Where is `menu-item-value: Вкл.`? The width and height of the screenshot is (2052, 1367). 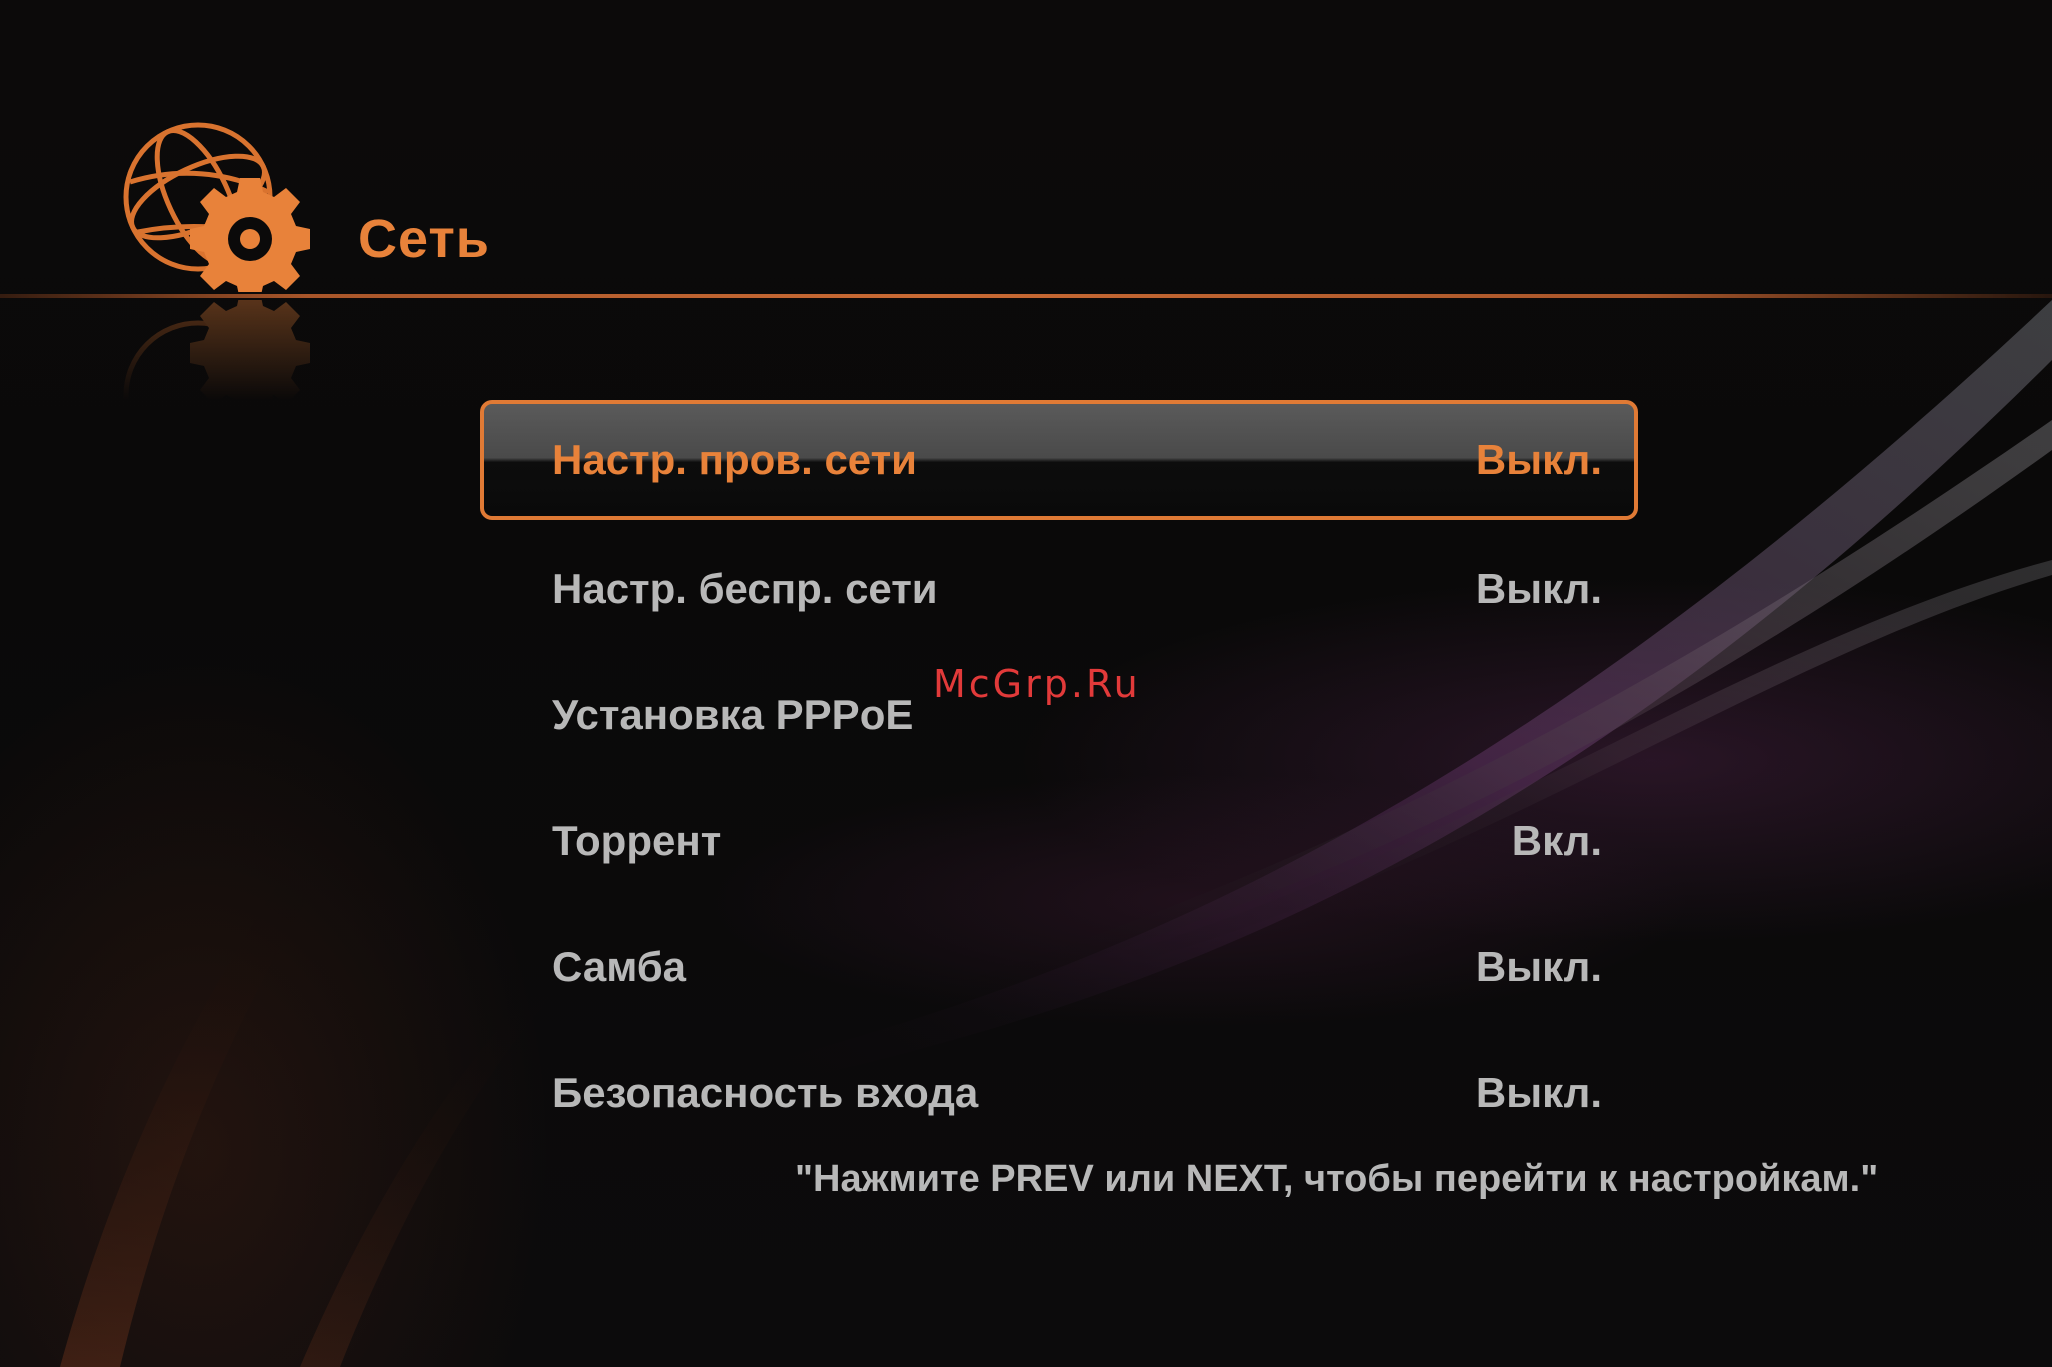
menu-item-value: Вкл. is located at coordinates (1556, 840).